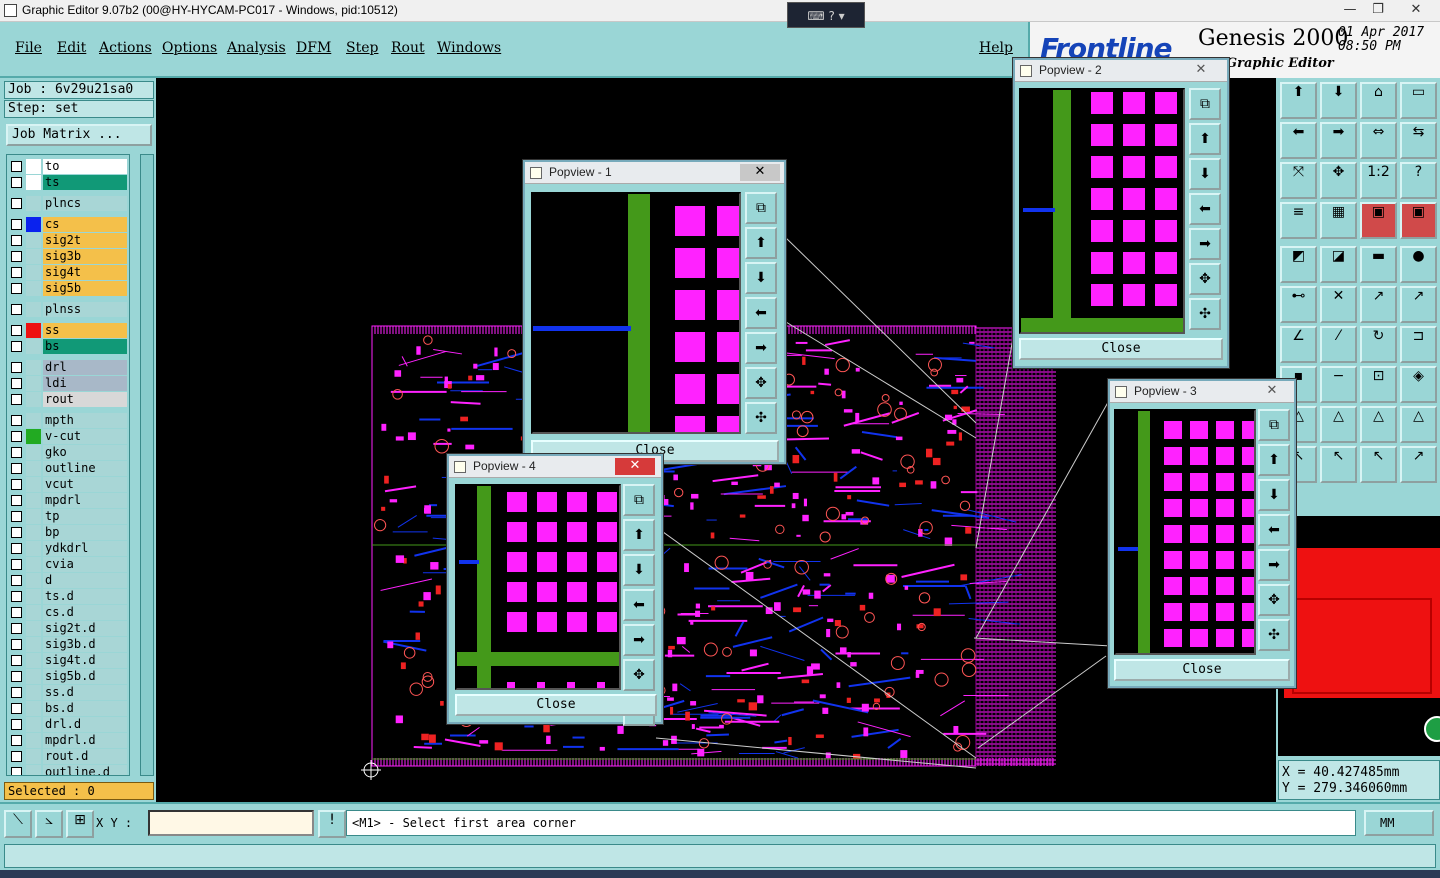 This screenshot has height=878, width=1440. I want to click on popview-2-close-button: Close, so click(1121, 349).